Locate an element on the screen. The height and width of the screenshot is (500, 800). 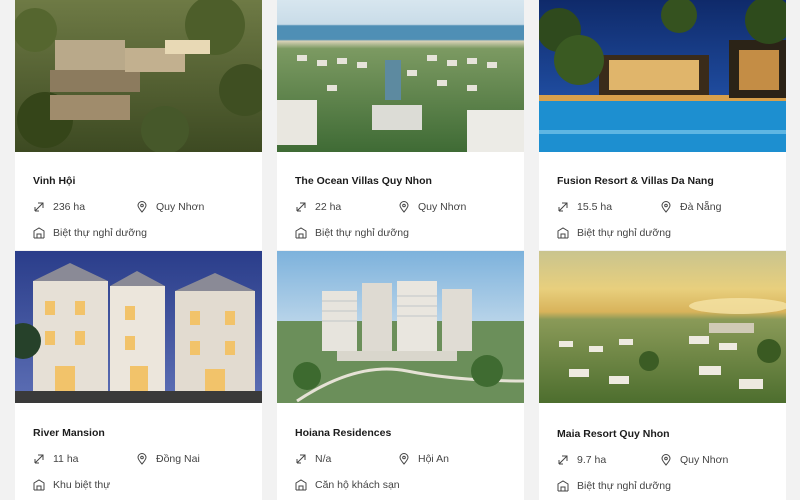
project-location: Hội An is located at coordinates (433, 459).